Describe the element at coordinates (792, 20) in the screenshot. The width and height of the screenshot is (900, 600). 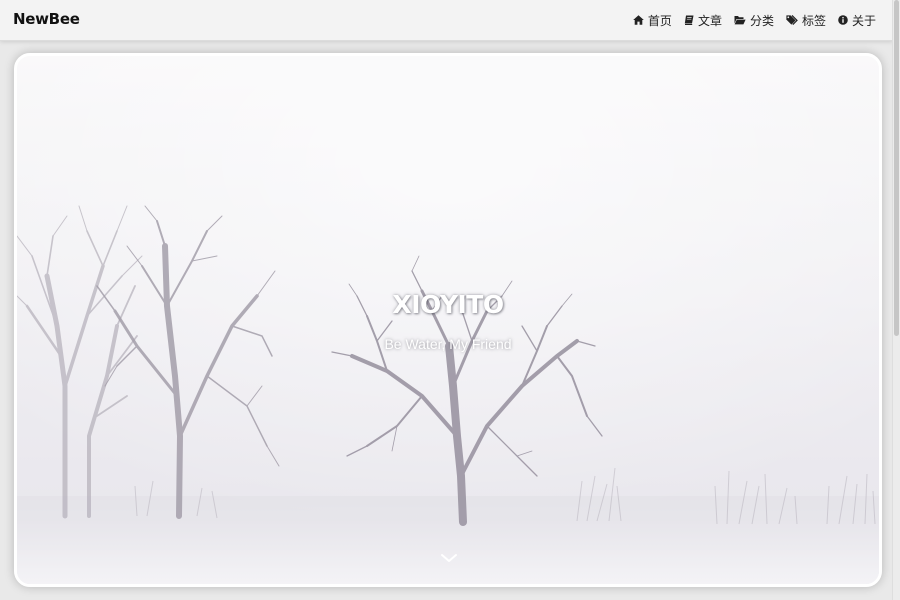
I see `tags-icon` at that location.